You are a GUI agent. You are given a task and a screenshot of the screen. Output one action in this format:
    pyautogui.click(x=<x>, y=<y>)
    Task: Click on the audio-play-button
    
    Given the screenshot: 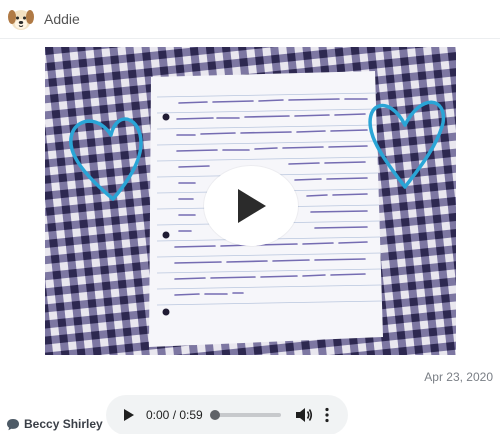 What is the action you would take?
    pyautogui.click(x=129, y=415)
    